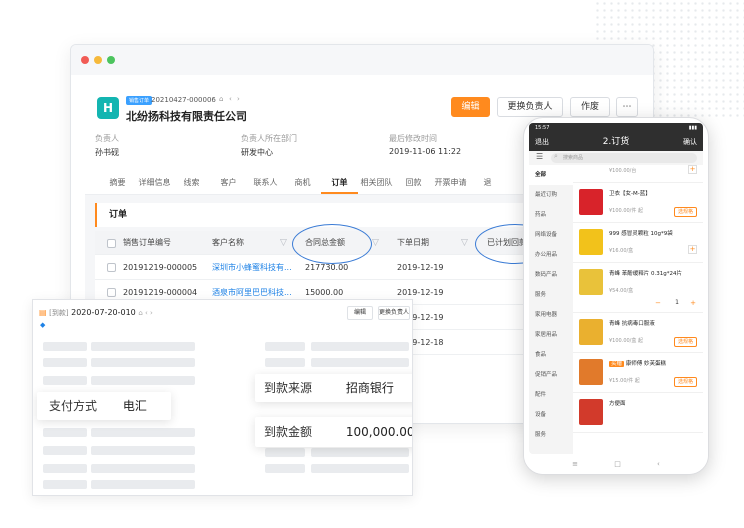 The image size is (744, 528). Describe the element at coordinates (379, 432) in the screenshot. I see `payment-amount-value: 100,000.00` at that location.